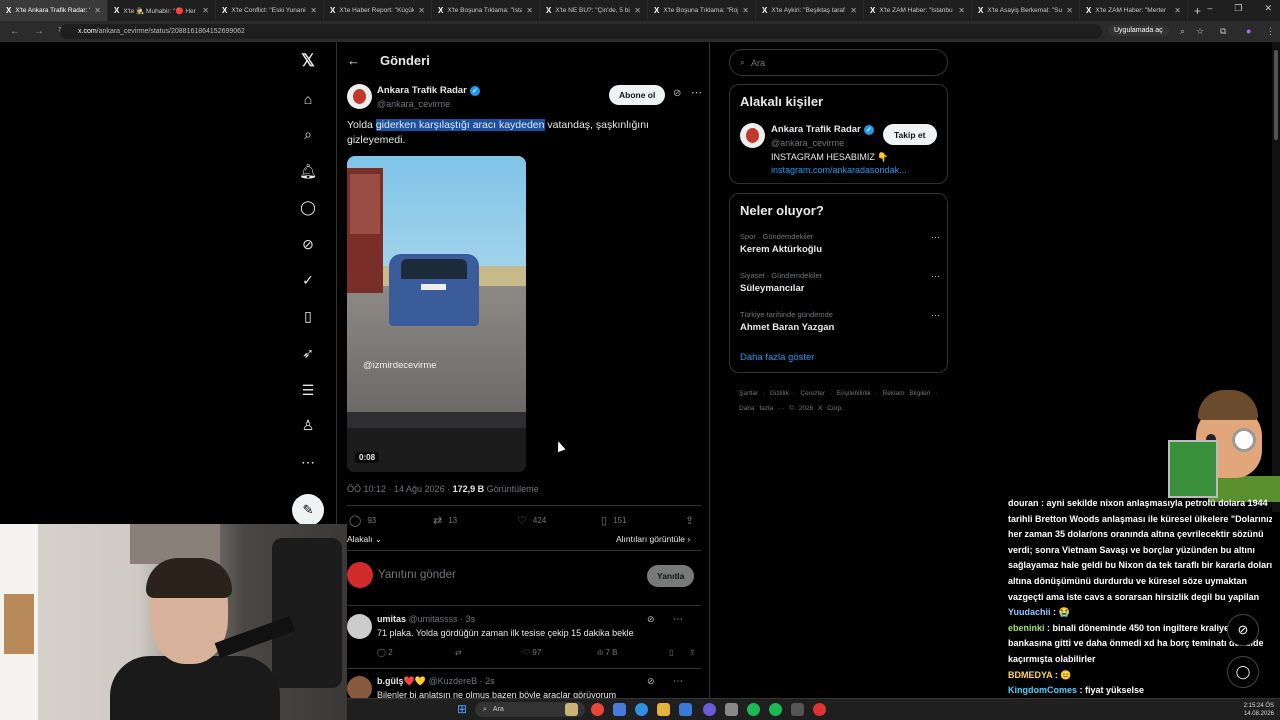  Describe the element at coordinates (637, 95) in the screenshot. I see `subscribe-button: Abone ol` at that location.